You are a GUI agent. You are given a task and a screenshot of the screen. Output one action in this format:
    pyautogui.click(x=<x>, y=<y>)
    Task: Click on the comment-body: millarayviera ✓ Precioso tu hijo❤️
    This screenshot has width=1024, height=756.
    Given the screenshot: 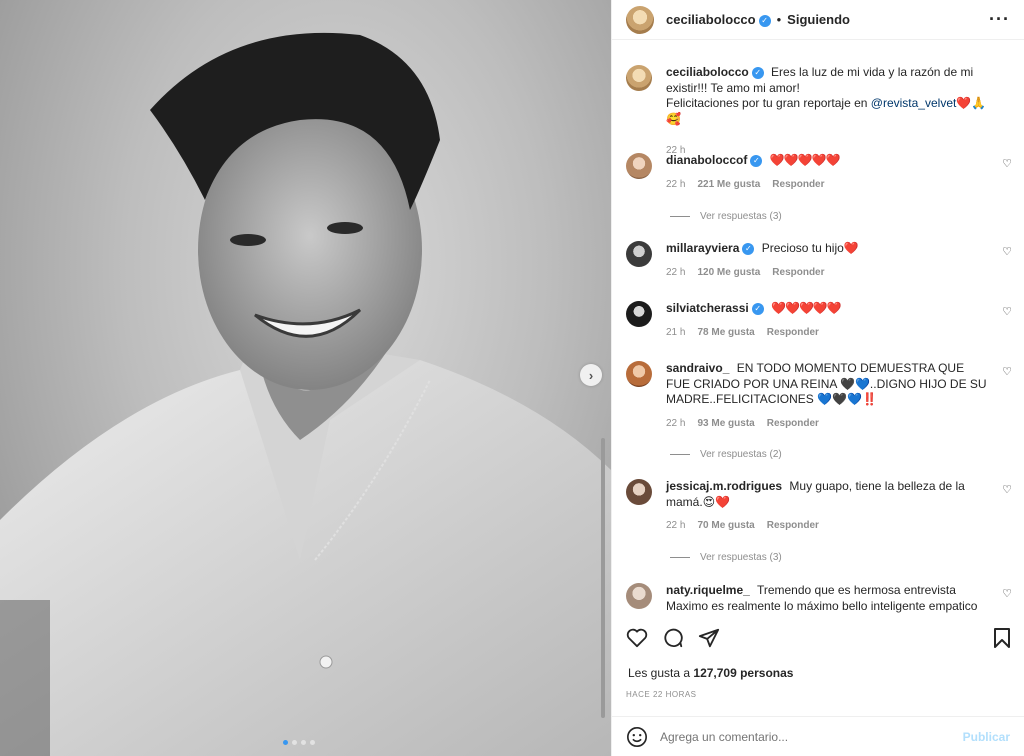 What is the action you would take?
    pyautogui.click(x=828, y=249)
    